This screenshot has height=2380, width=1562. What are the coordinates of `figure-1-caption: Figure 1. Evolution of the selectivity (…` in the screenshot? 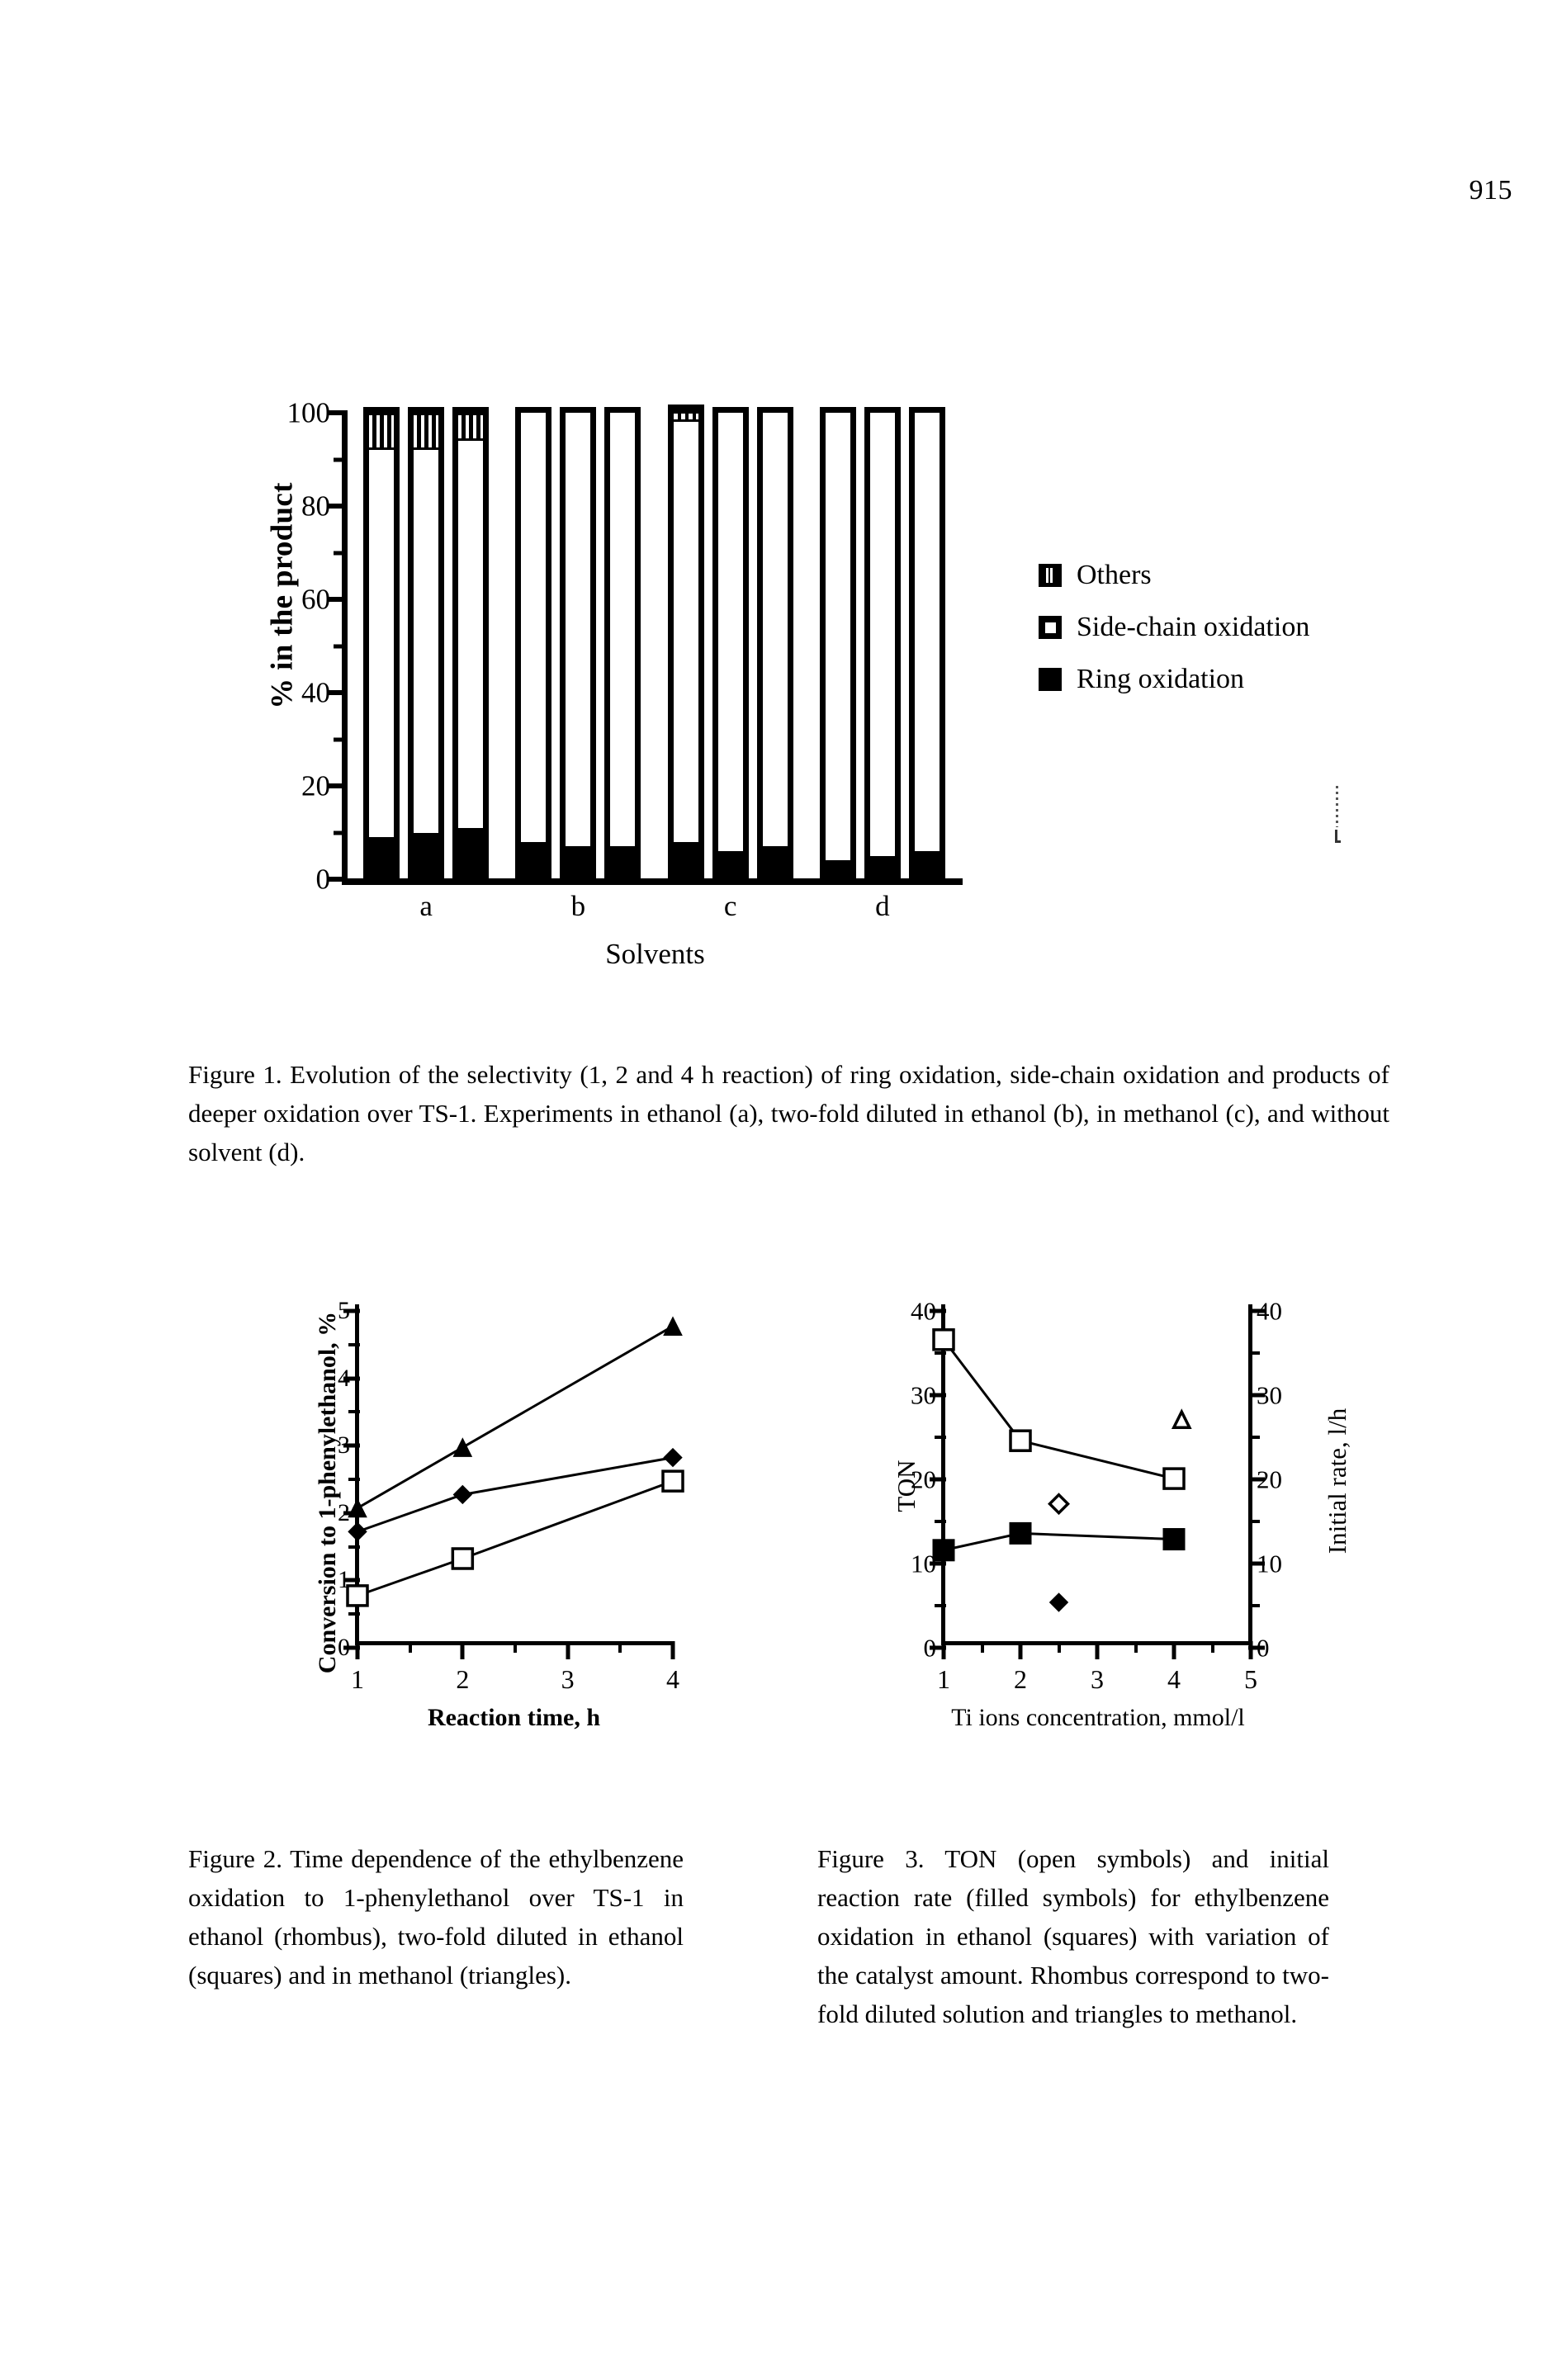 It's located at (788, 1113).